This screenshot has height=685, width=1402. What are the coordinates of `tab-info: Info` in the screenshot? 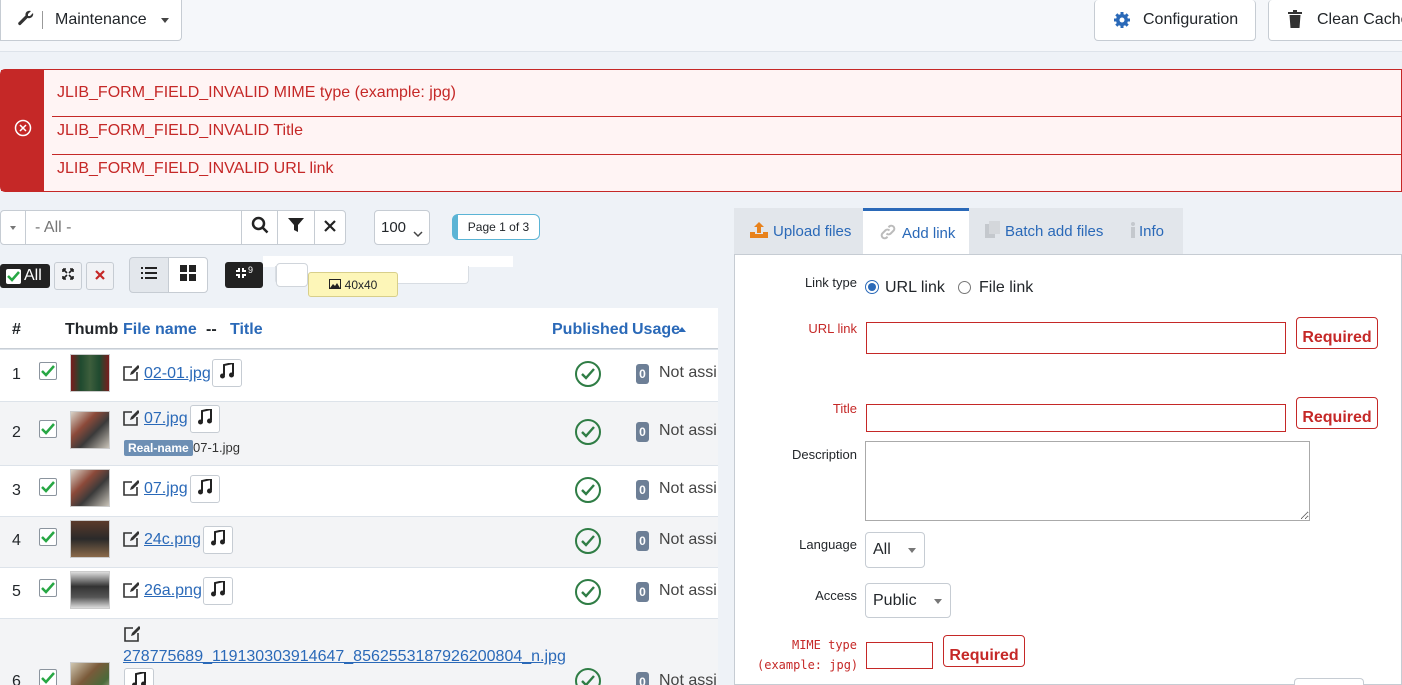 It's located at (1148, 231).